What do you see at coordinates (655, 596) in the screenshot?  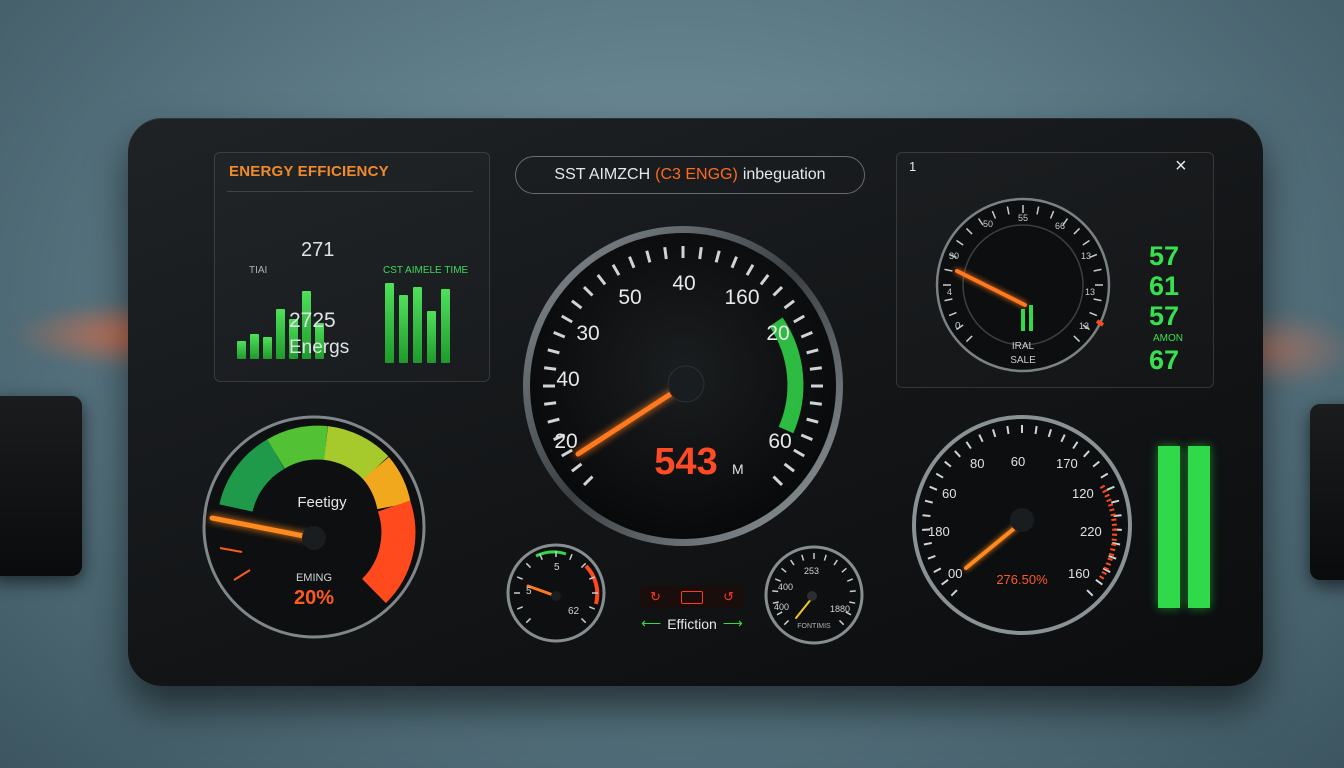 I see `circle-arrow-icon: ↻` at bounding box center [655, 596].